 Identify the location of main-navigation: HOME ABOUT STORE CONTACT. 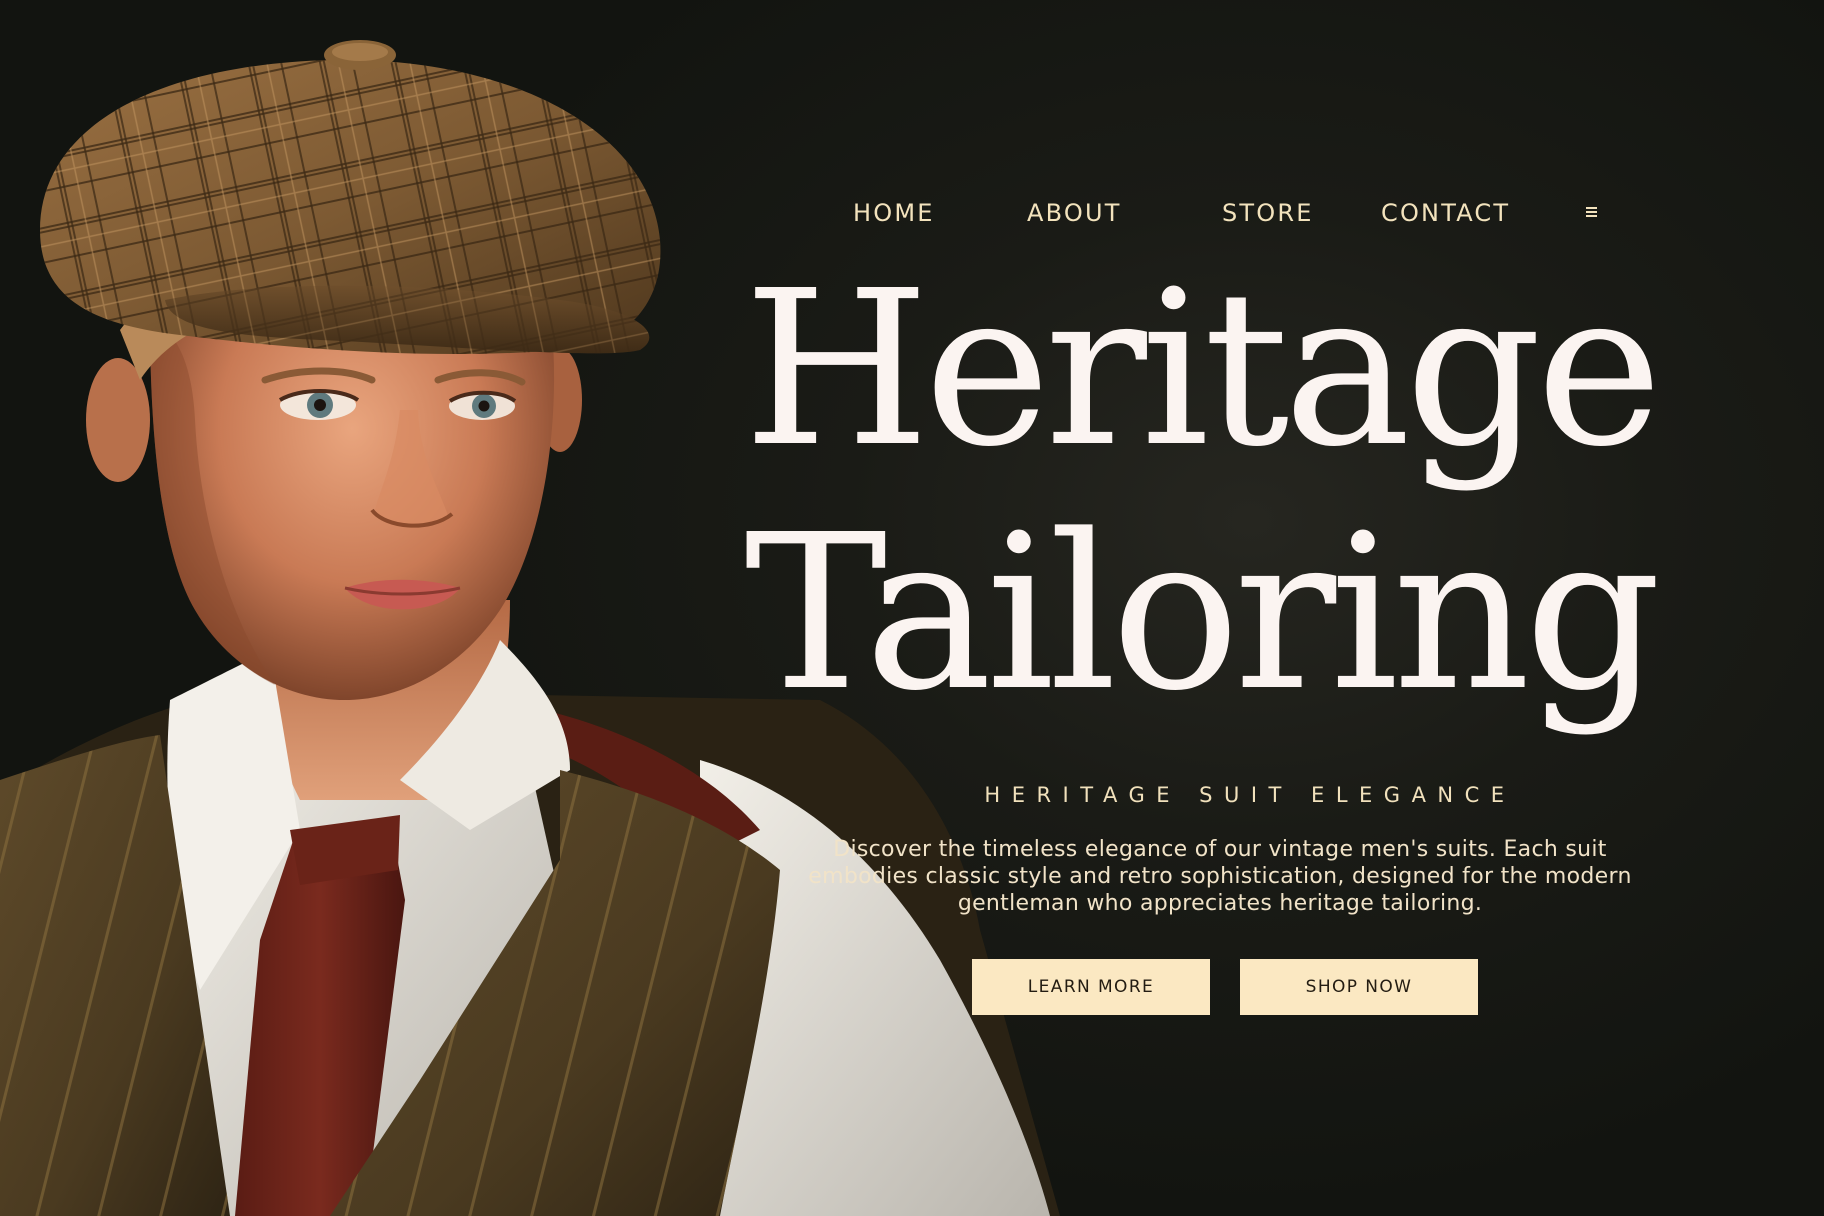
(912, 213).